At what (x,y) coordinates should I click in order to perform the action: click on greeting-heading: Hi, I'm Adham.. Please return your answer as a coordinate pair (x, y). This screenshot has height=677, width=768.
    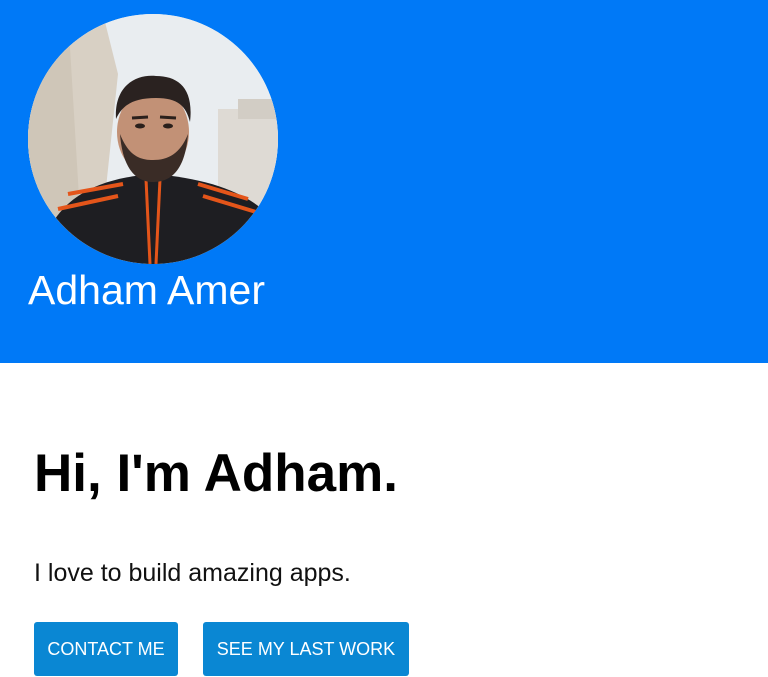
    Looking at the image, I should click on (216, 473).